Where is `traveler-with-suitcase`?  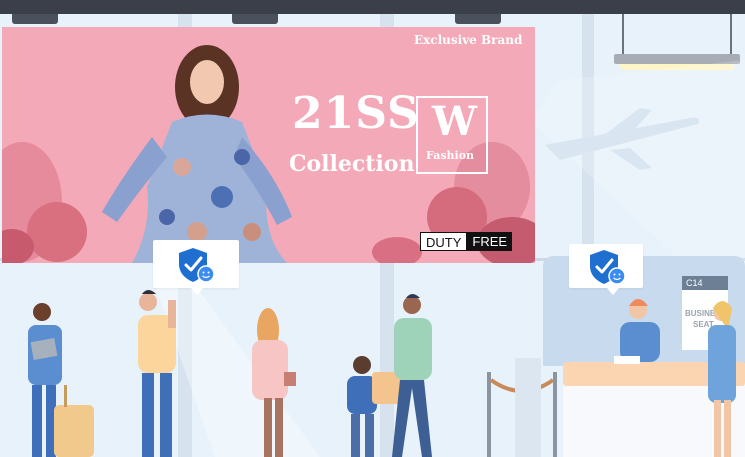 traveler-with-suitcase is located at coordinates (61, 380).